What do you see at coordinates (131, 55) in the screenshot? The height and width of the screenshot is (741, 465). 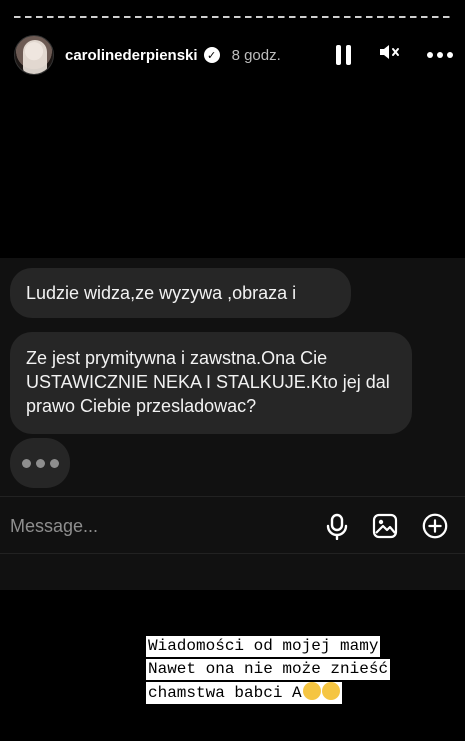 I see `username: carolinederpienski` at bounding box center [131, 55].